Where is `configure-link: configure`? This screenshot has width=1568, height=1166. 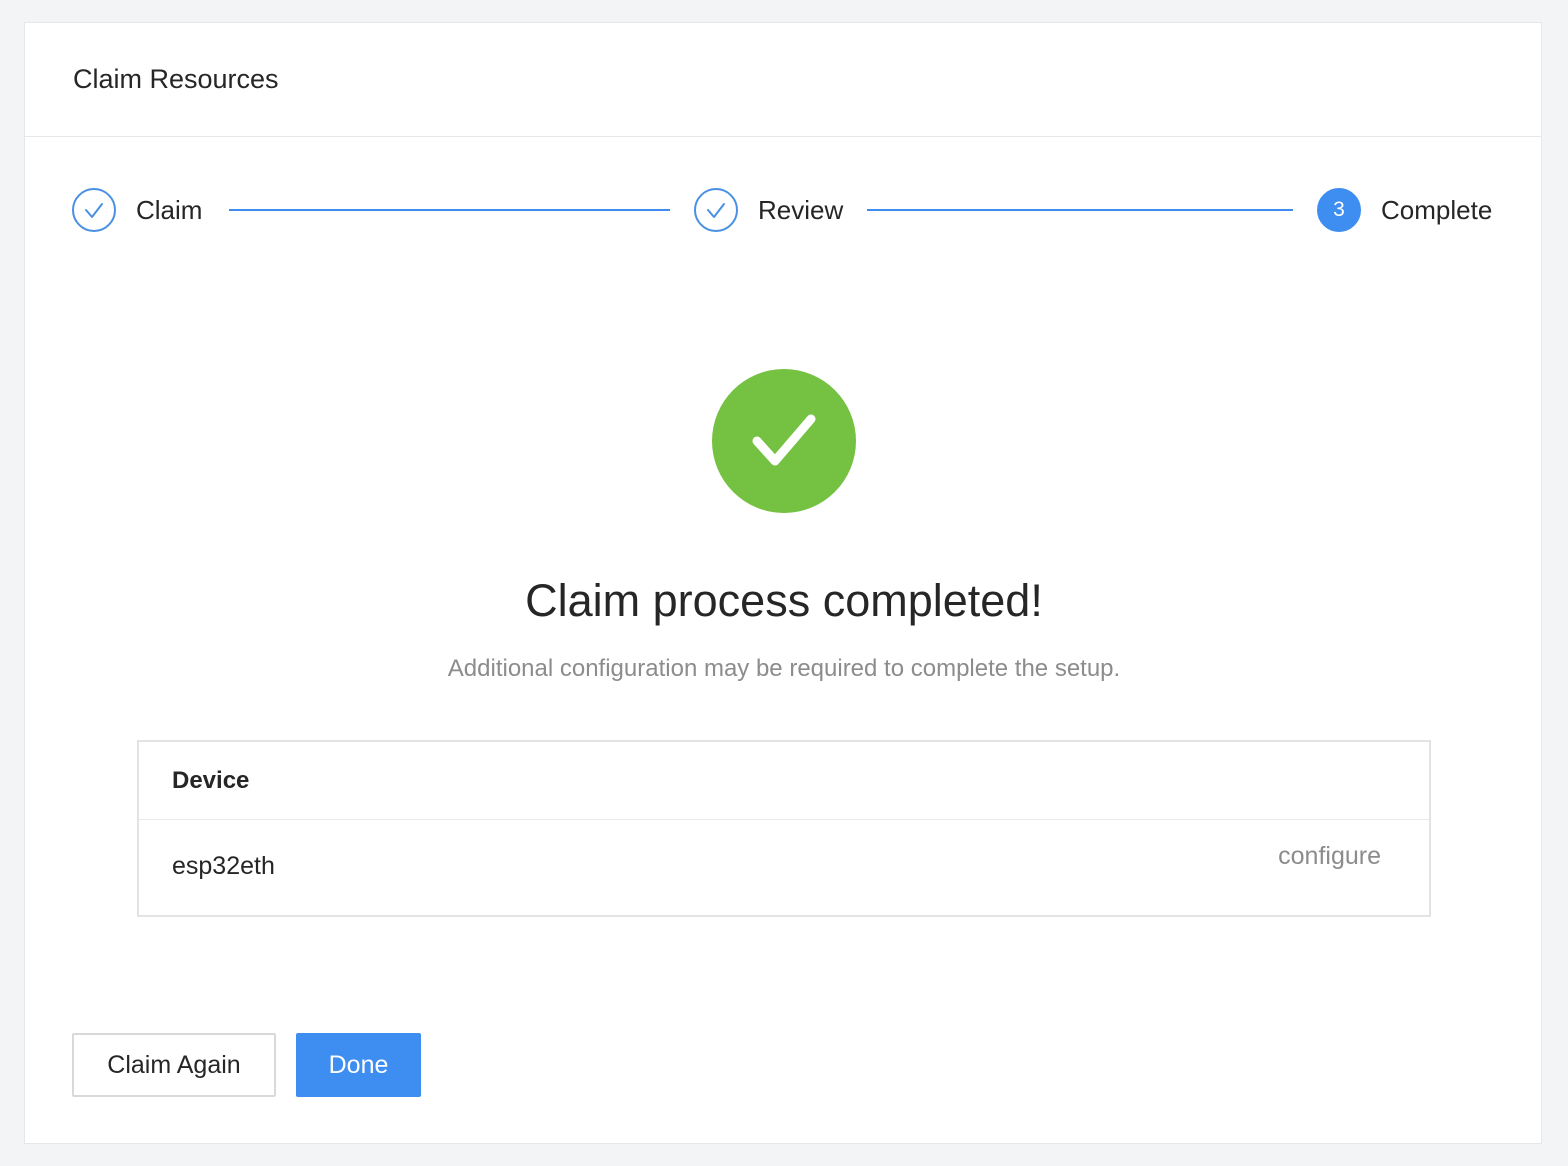 configure-link: configure is located at coordinates (1329, 856).